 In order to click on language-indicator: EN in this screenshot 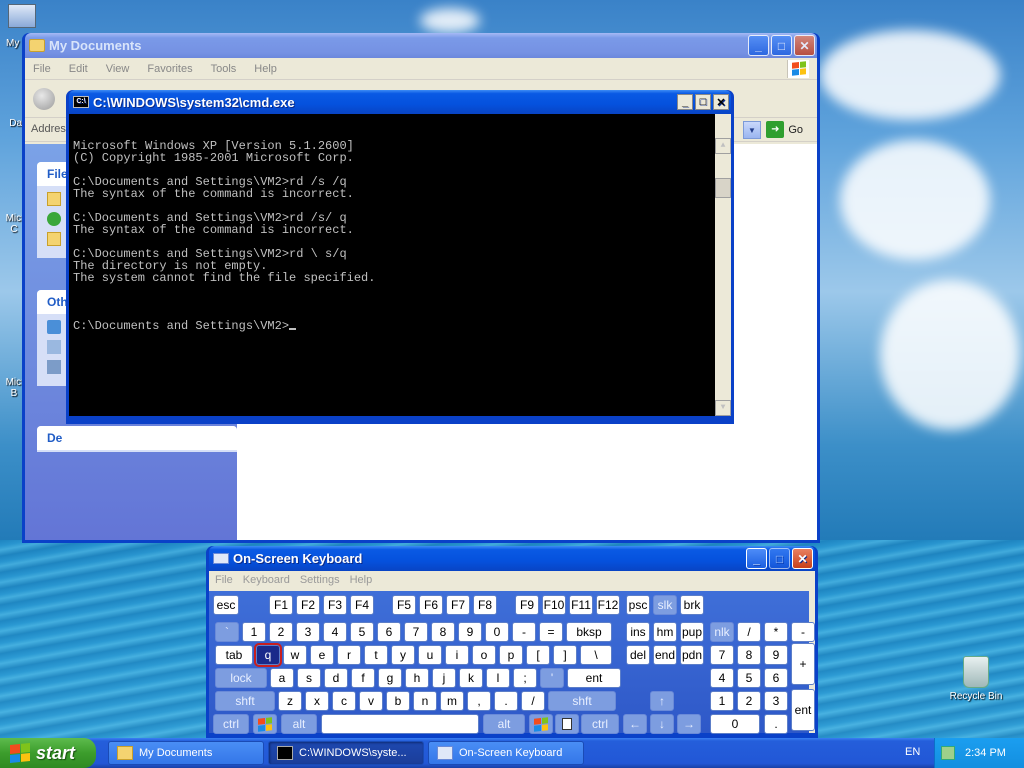, I will do `click(912, 752)`.